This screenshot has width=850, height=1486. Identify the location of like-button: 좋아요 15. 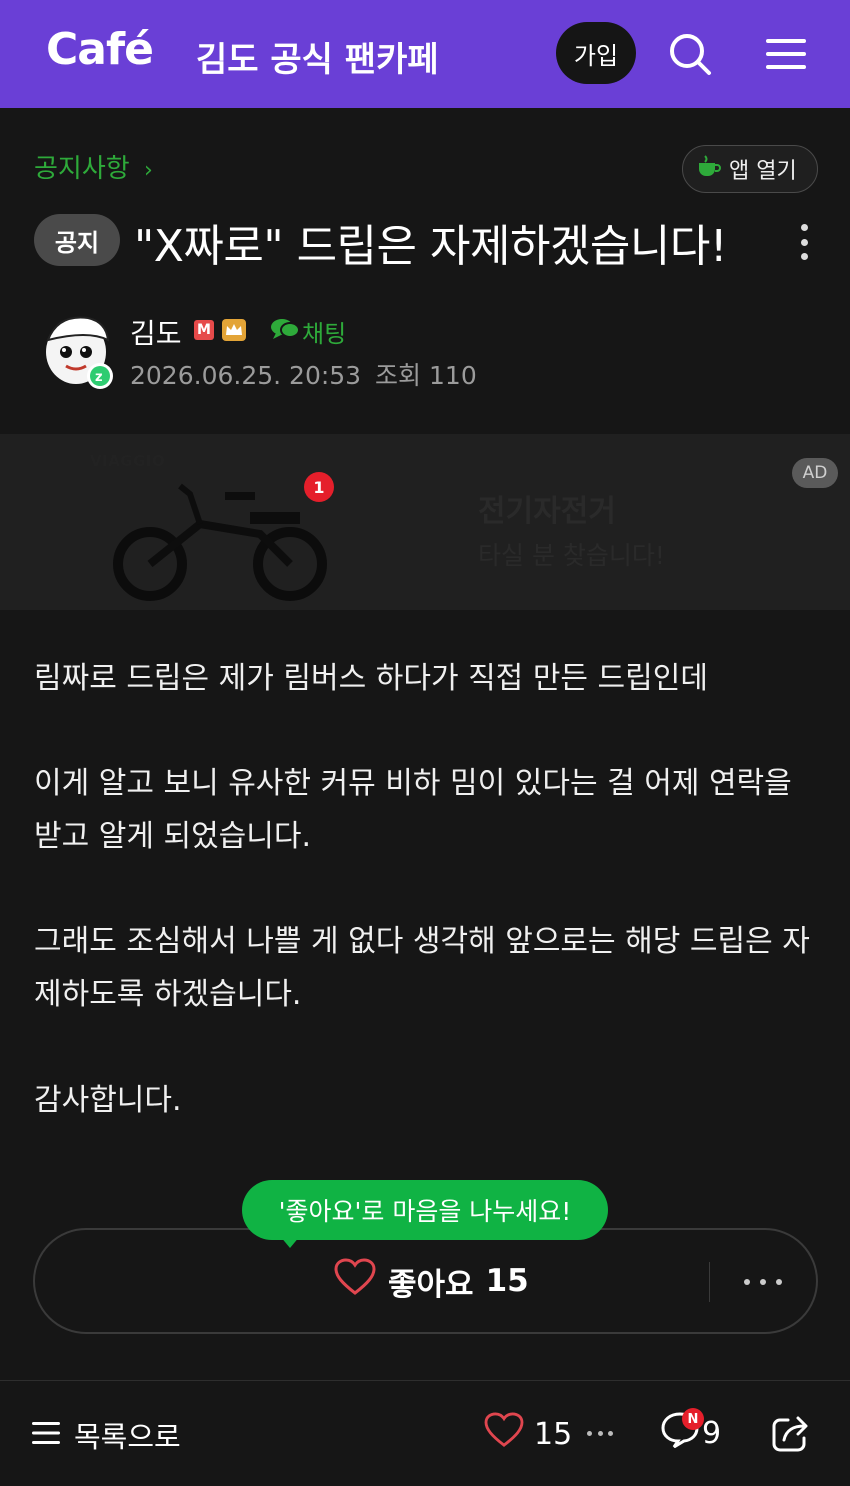
(431, 1281).